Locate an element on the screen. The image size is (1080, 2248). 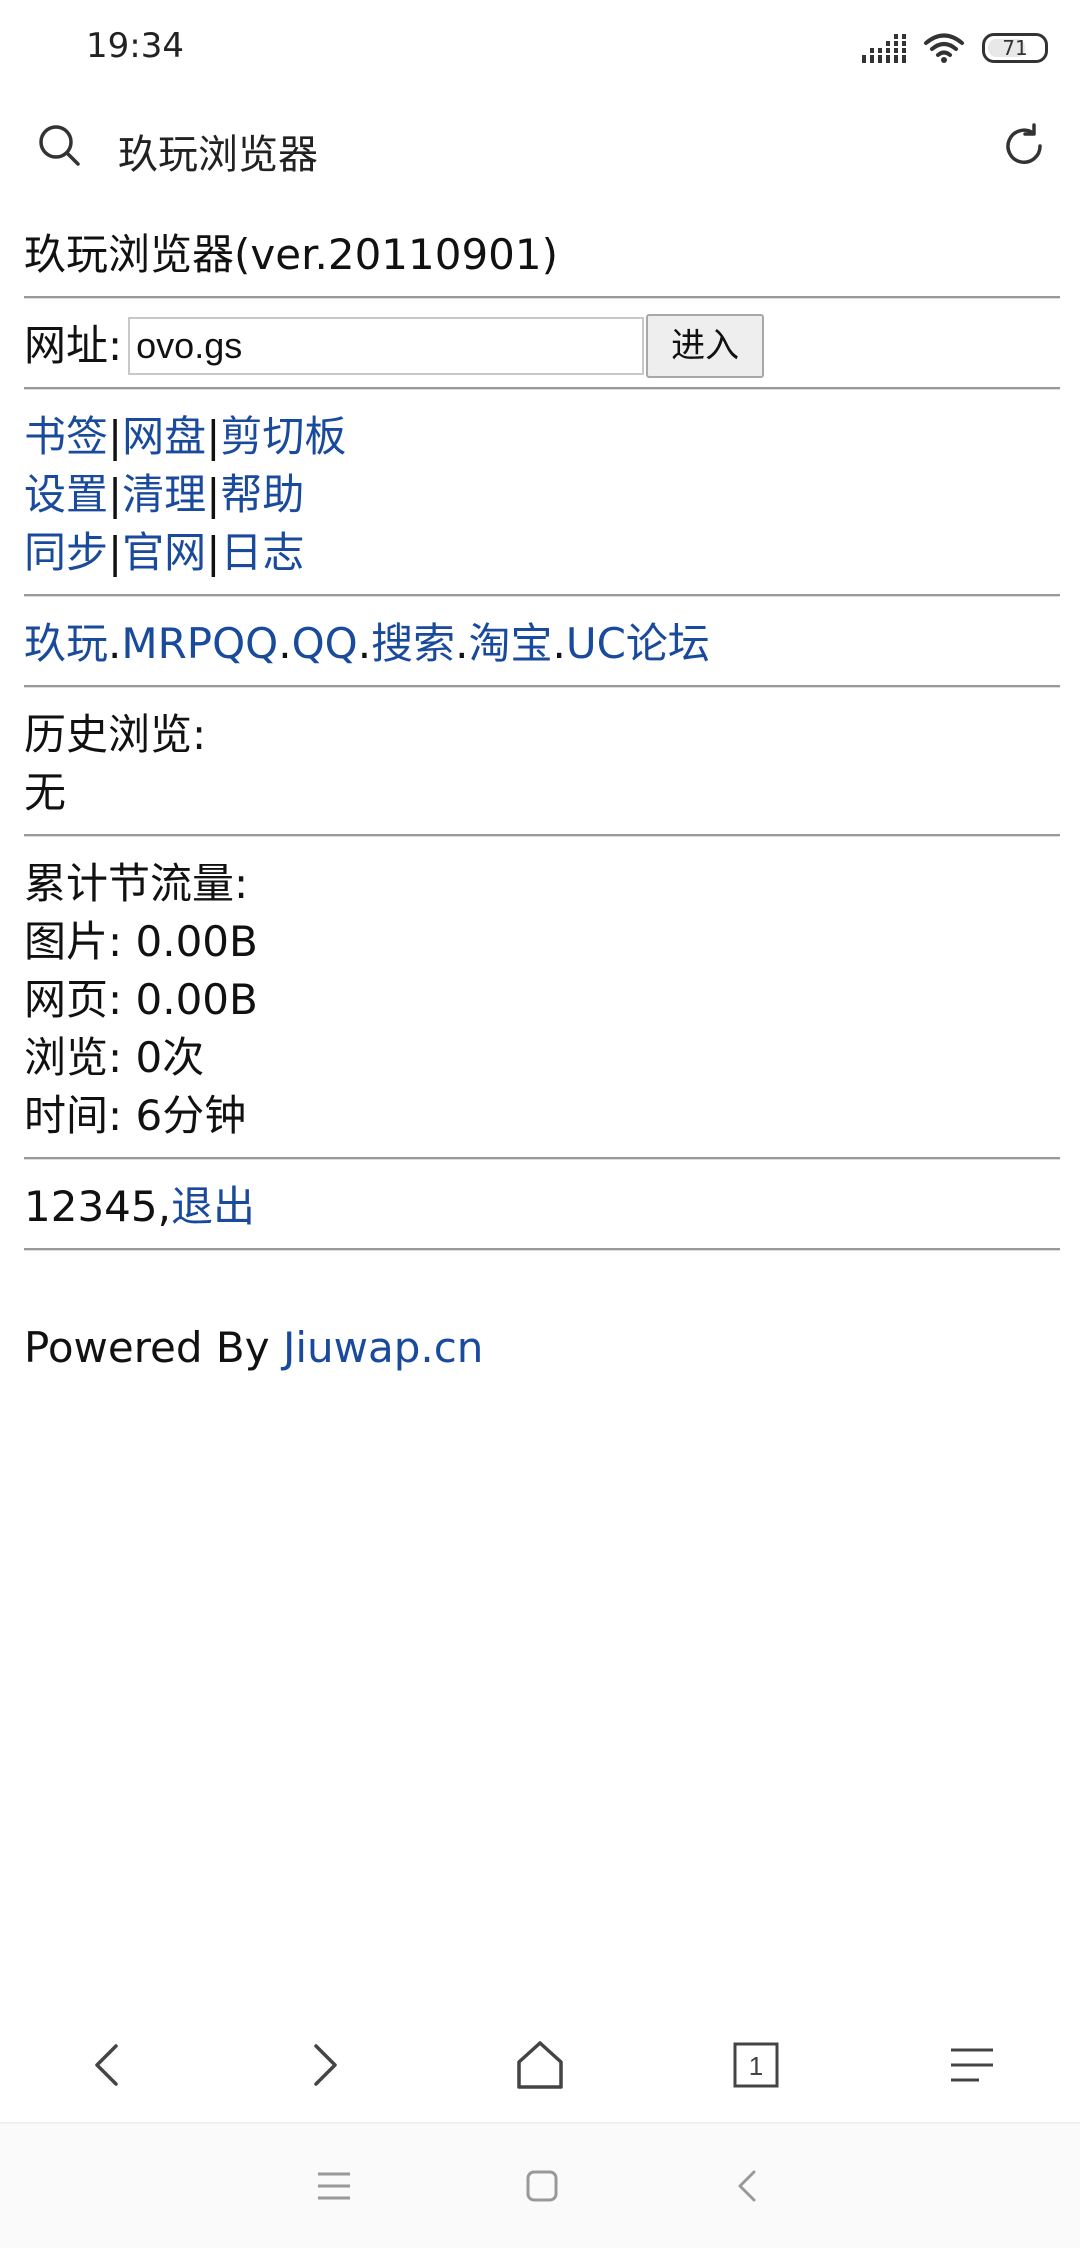
sync-link: 同步 is located at coordinates (66, 552).